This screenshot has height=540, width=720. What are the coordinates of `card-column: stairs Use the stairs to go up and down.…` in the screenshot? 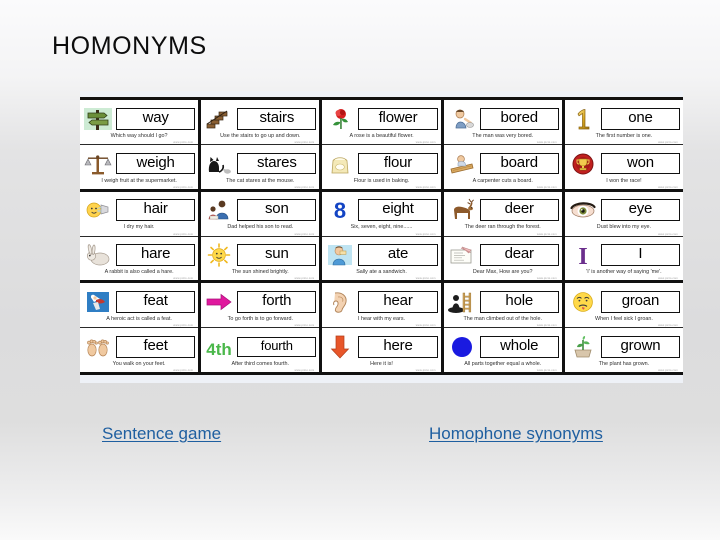 It's located at (262, 144).